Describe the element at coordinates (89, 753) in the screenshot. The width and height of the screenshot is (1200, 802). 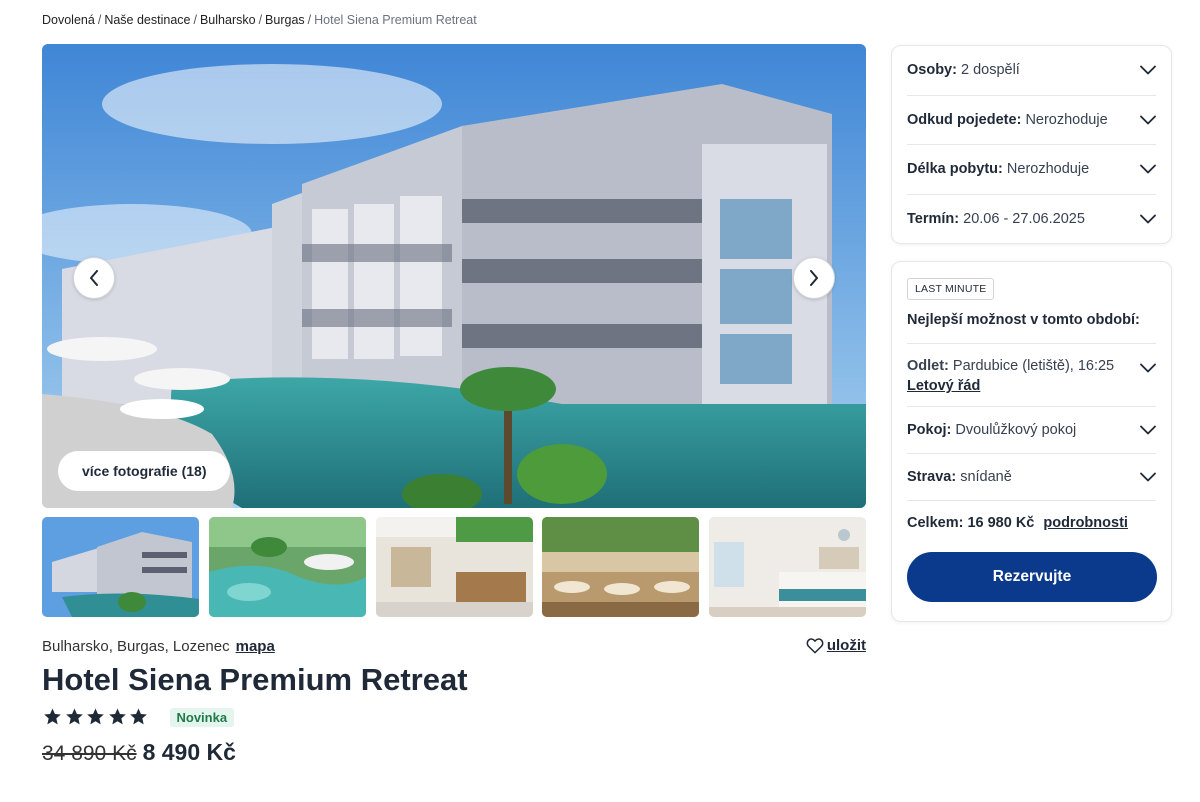
I see `old-price: 34 890 Kč` at that location.